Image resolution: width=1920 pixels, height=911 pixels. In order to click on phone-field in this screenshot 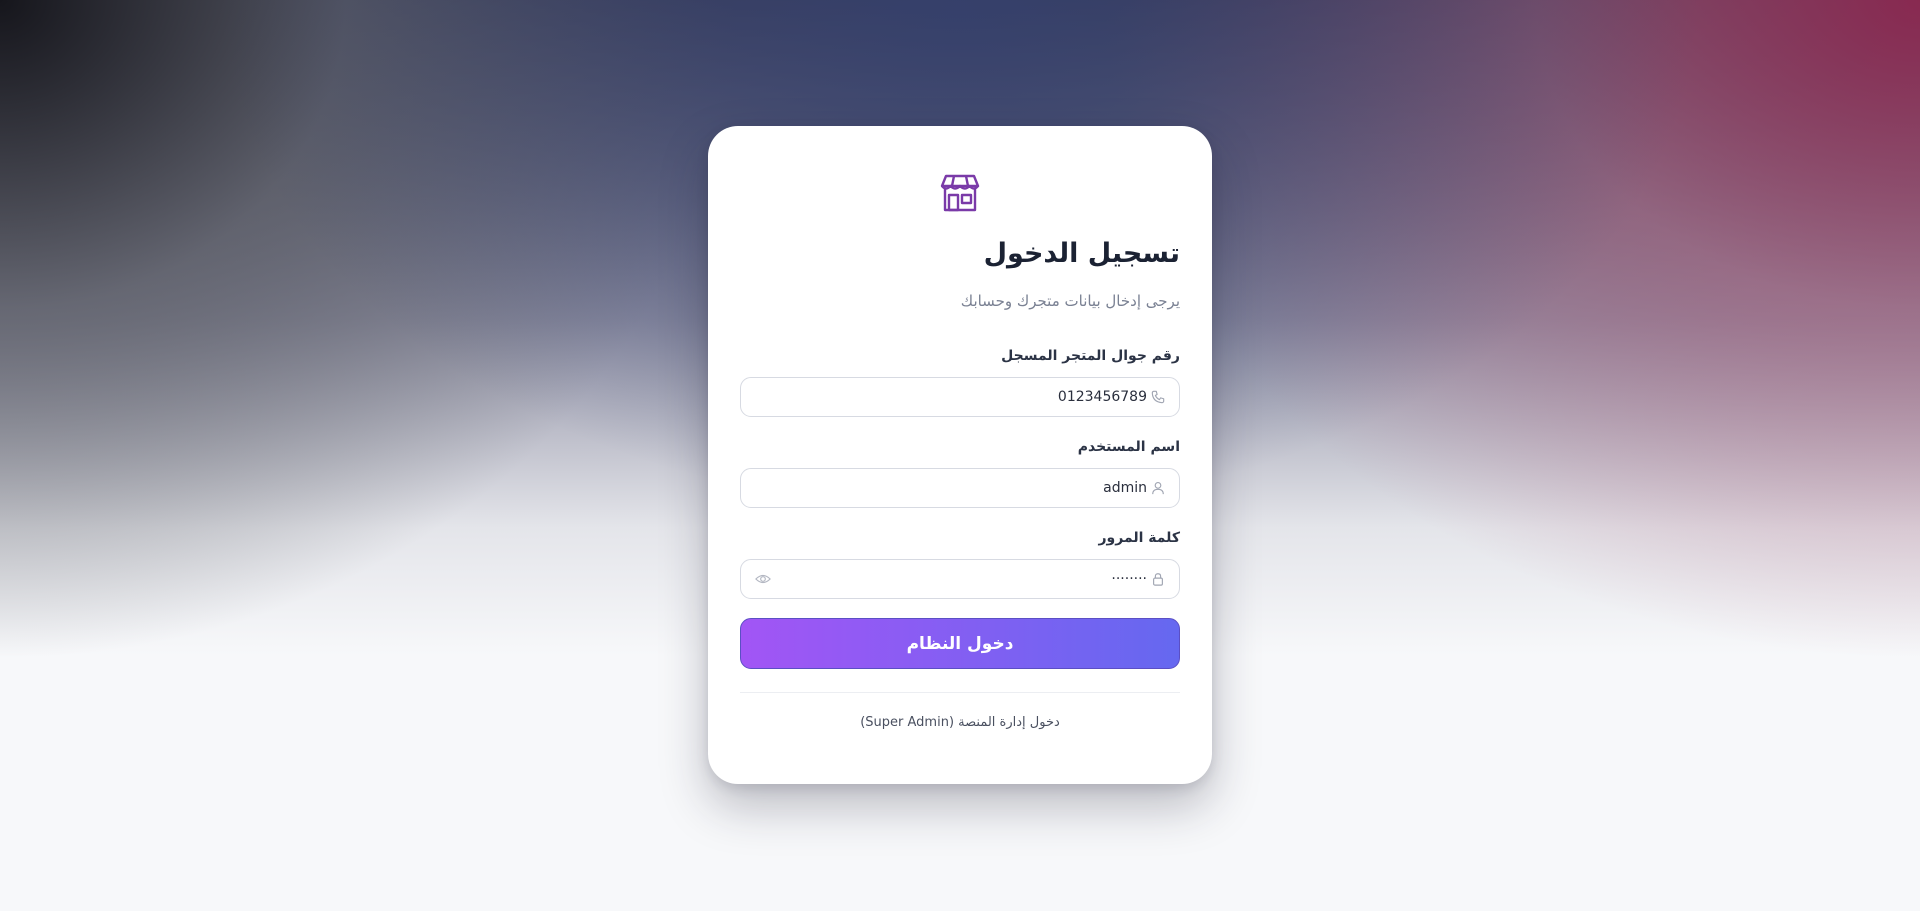, I will do `click(960, 397)`.